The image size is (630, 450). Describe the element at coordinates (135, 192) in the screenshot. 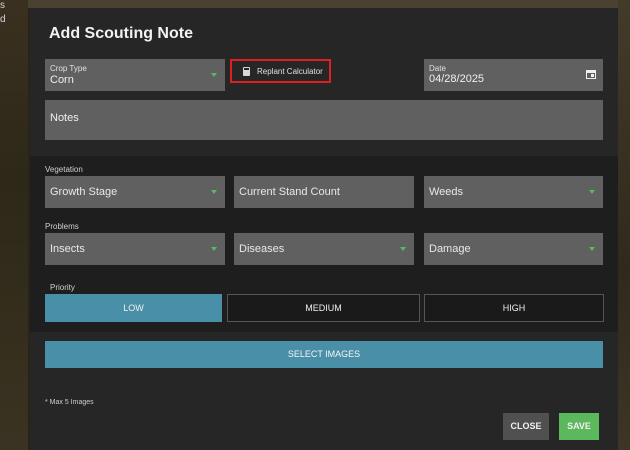

I see `growth-stage-select: Growth Stage` at that location.